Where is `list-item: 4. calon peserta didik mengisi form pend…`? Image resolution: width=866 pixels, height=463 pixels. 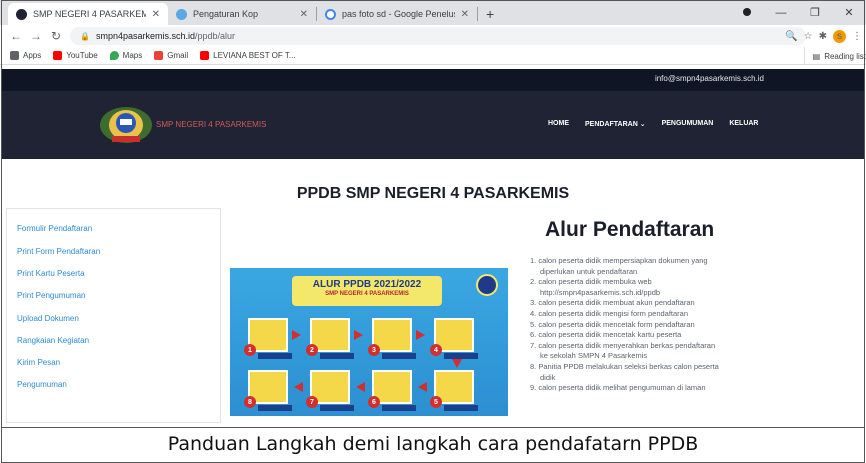
list-item: 4. calon peserta didik mengisi form pend… is located at coordinates (609, 313).